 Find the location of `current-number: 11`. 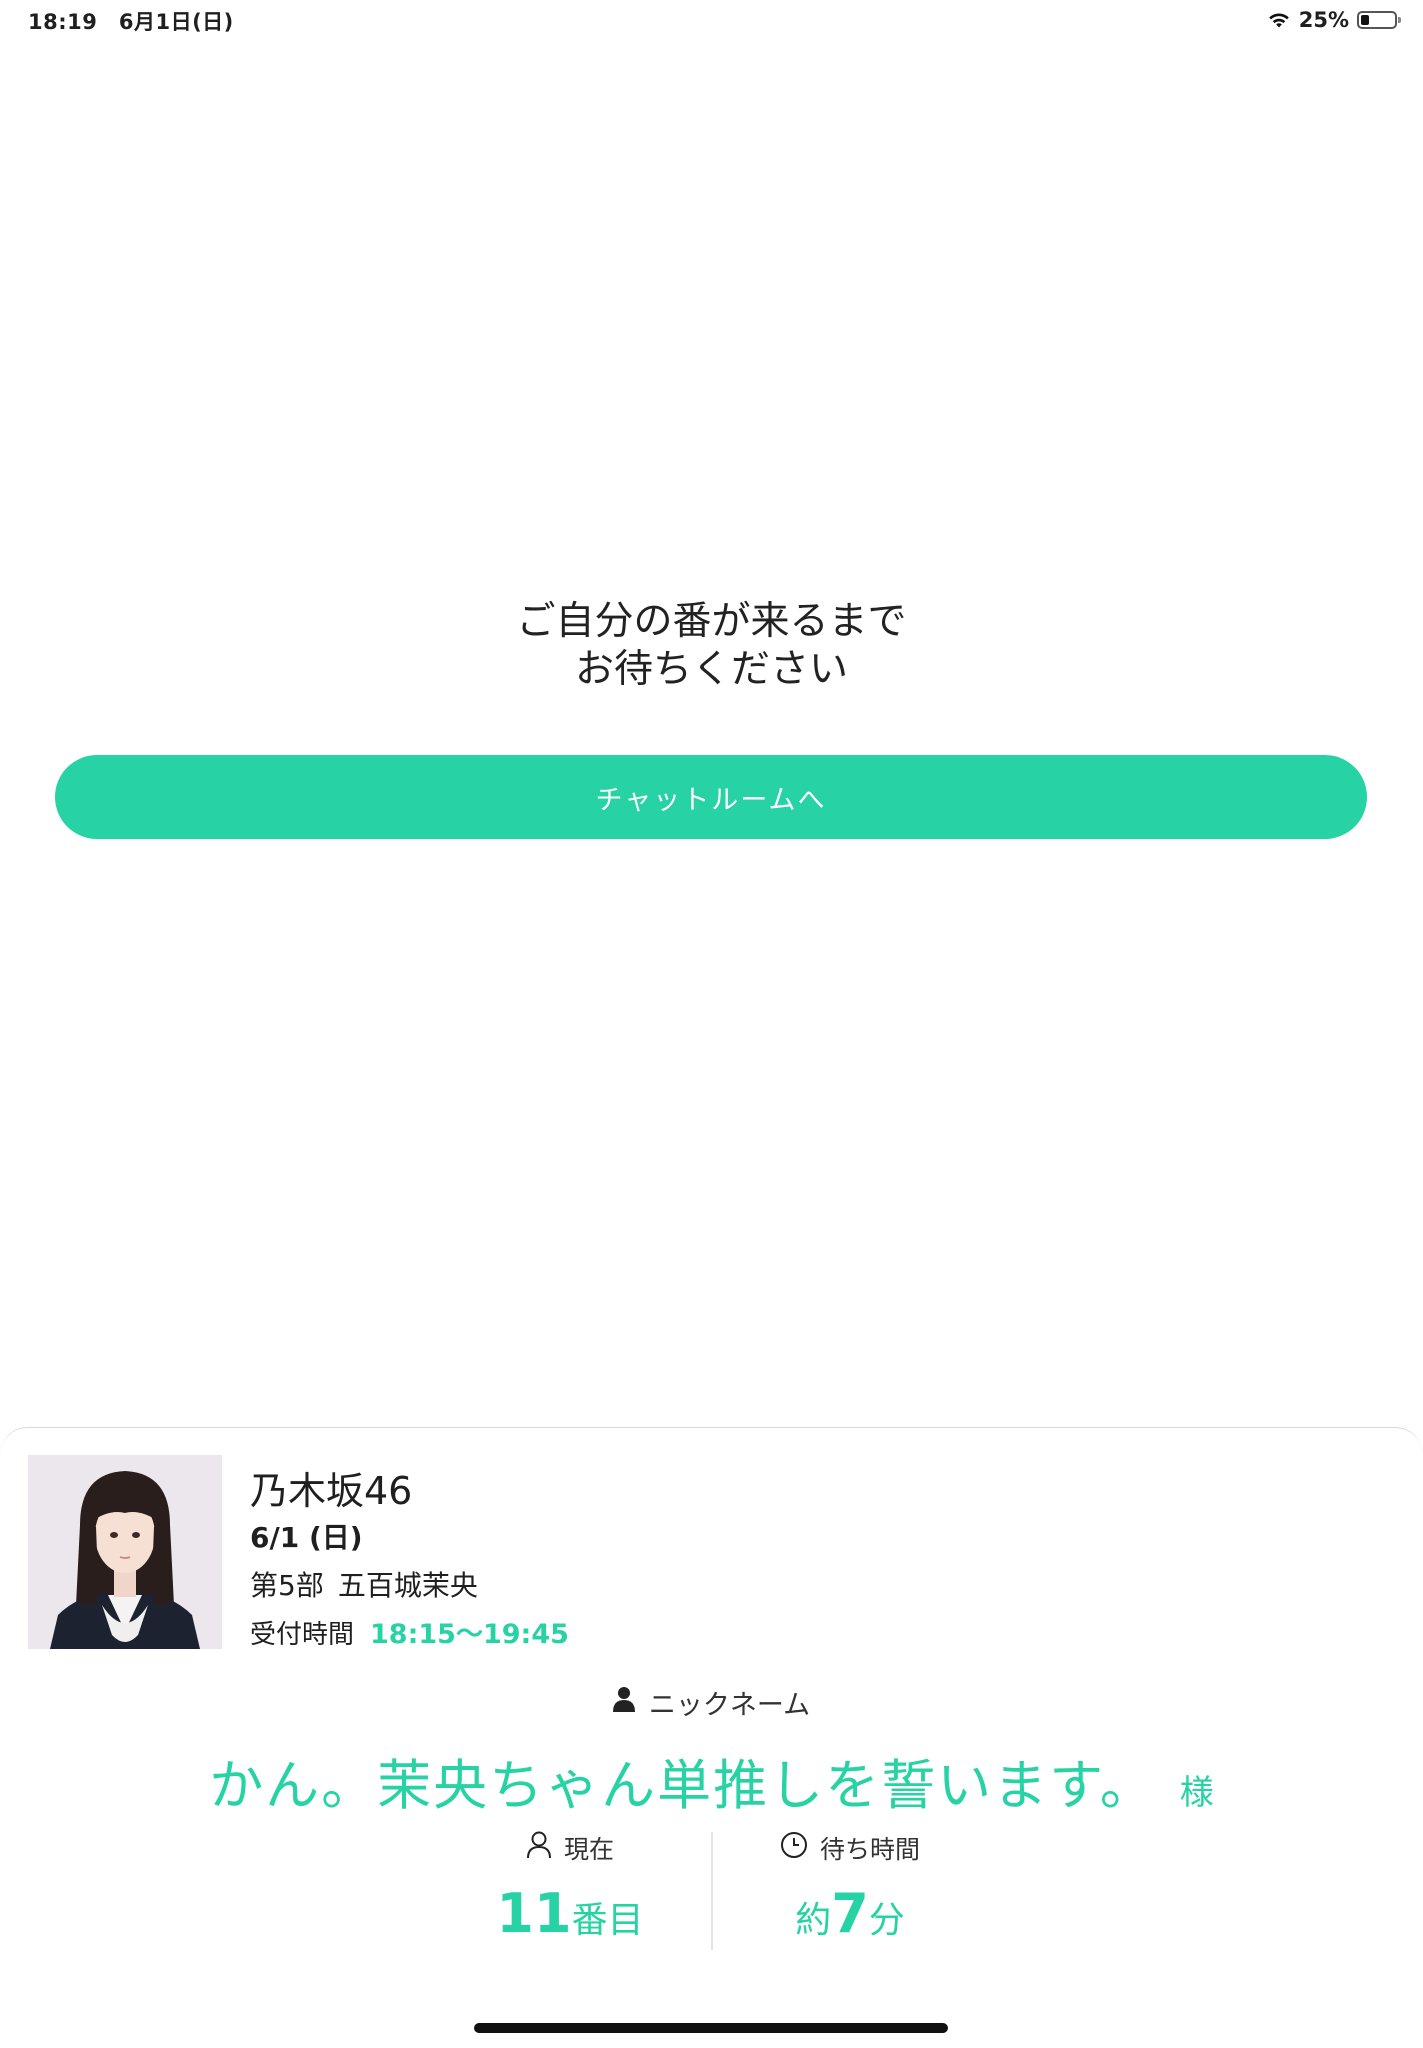

current-number: 11 is located at coordinates (534, 1913).